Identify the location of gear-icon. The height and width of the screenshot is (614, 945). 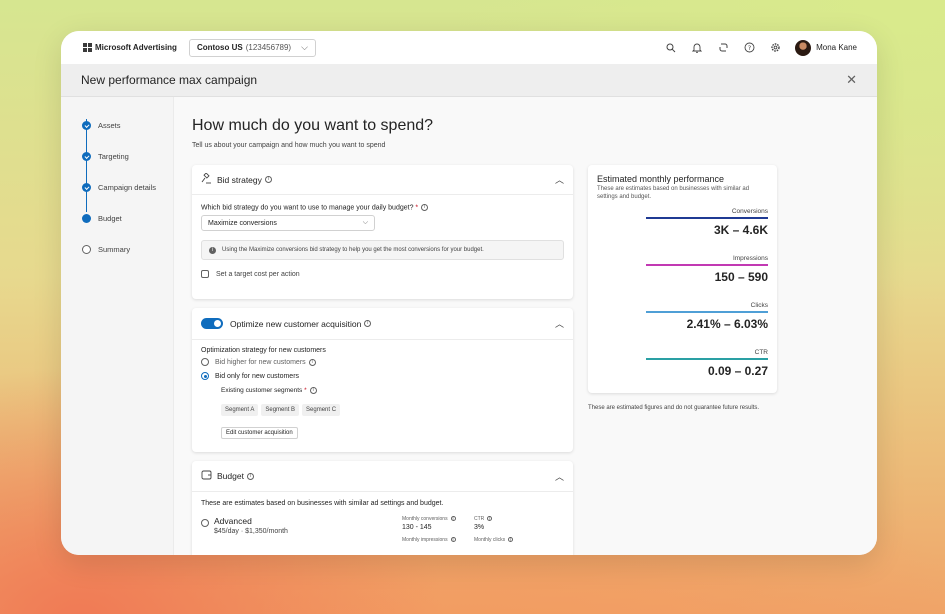
(775, 48).